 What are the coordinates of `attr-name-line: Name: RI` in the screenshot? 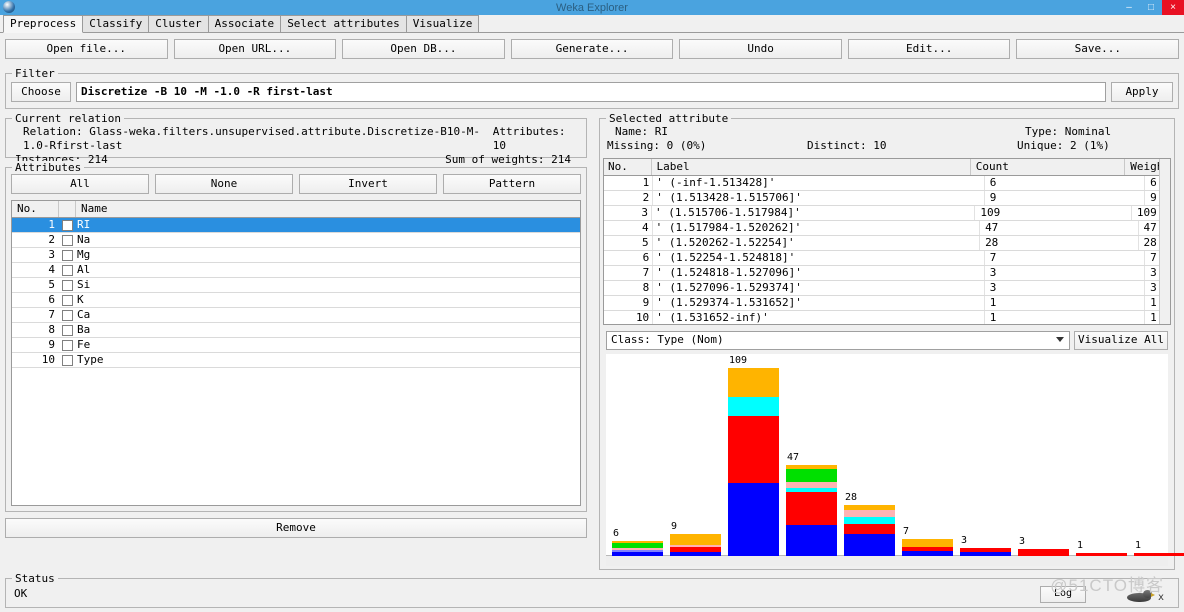 It's located at (709, 132).